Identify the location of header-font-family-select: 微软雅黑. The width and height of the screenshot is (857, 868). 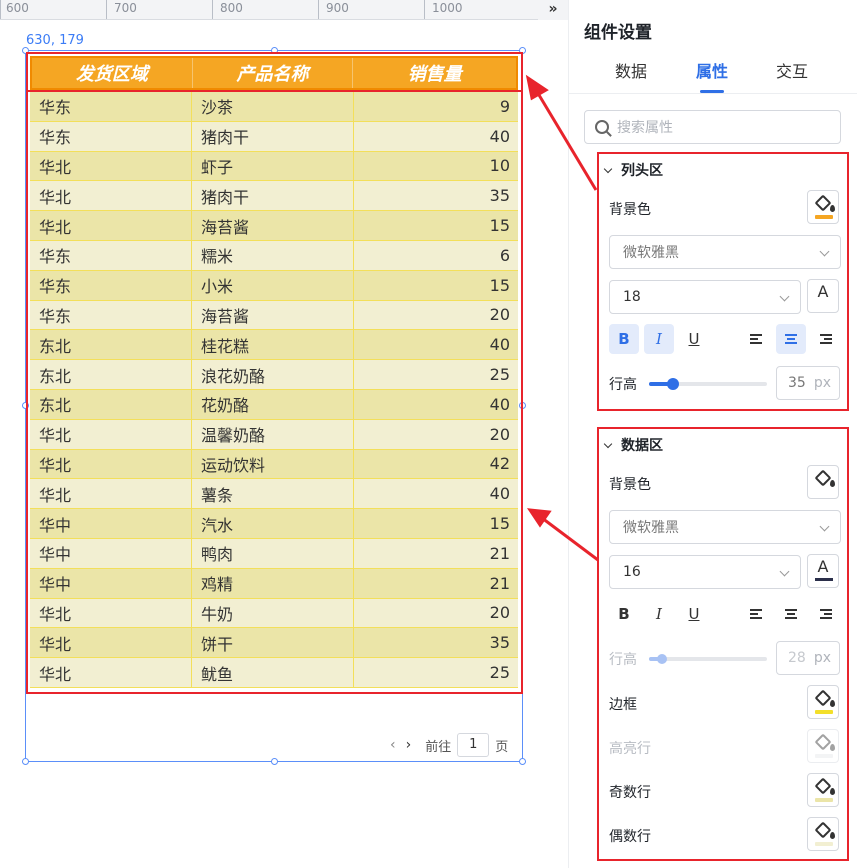
(725, 252).